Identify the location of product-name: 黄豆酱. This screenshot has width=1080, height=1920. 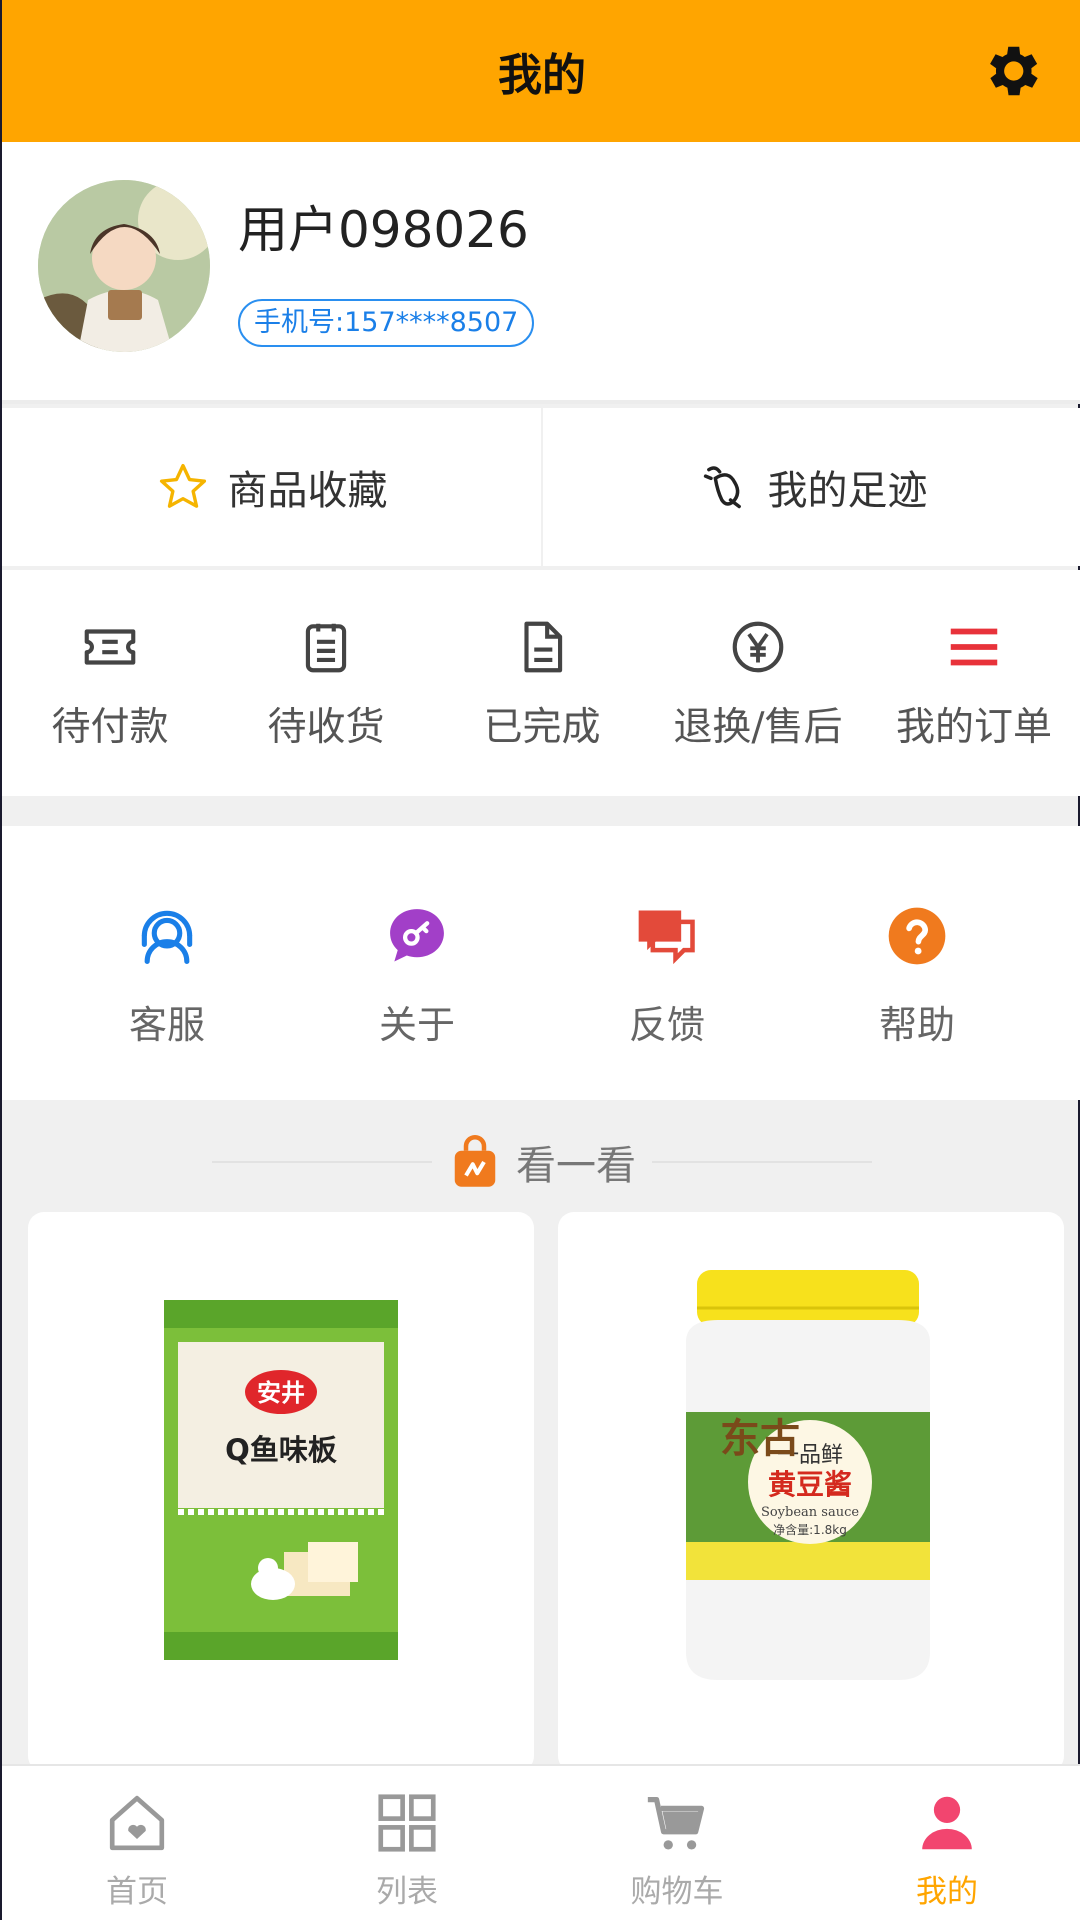
(810, 1484).